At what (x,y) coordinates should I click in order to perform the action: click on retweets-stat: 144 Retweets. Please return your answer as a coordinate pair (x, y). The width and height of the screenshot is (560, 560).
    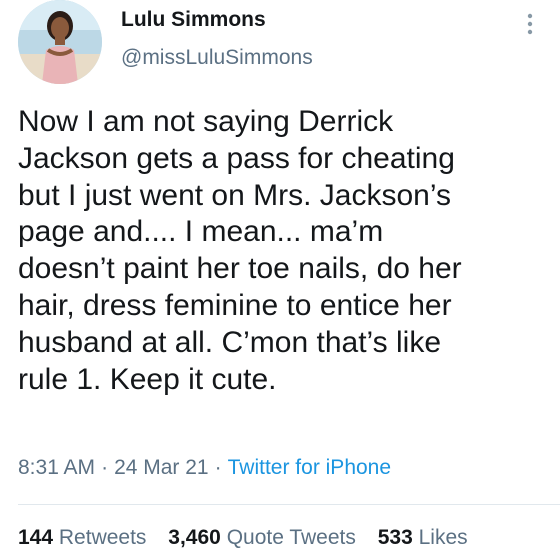
    Looking at the image, I should click on (82, 537).